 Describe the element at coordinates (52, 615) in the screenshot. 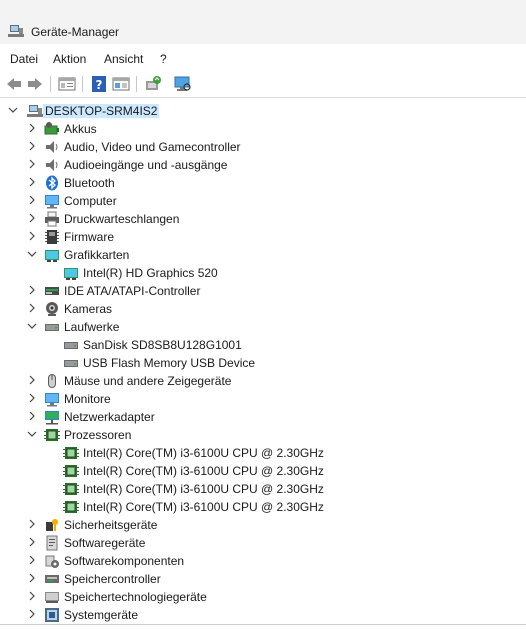

I see `system-device-icon` at that location.